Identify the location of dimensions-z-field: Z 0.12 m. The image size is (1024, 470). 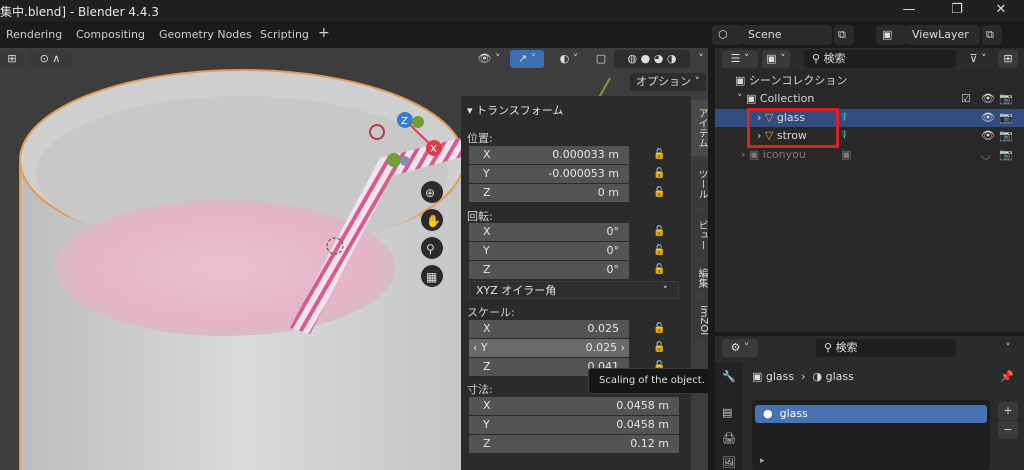
(574, 444).